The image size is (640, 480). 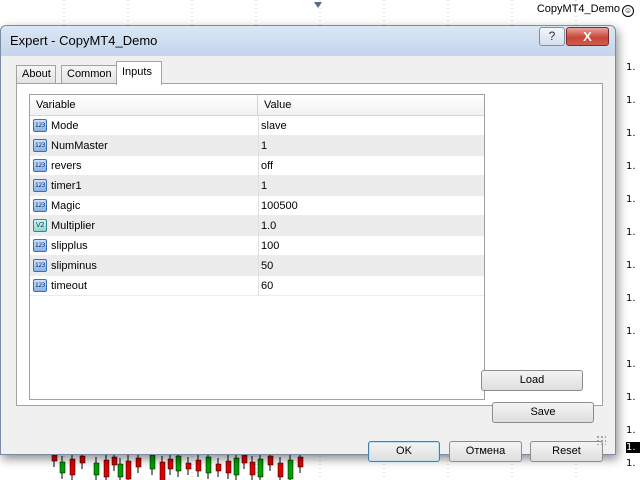 I want to click on table-row: 123 Magic 100500, so click(x=257, y=206).